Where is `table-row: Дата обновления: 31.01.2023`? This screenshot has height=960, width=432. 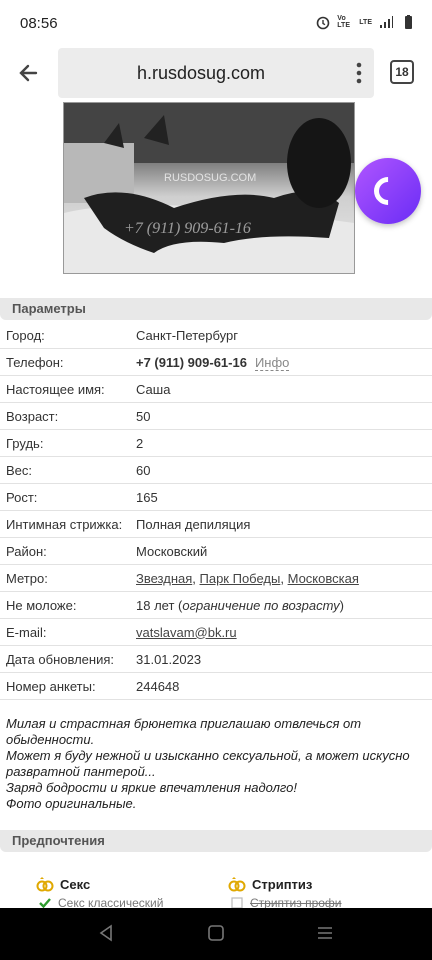
table-row: Дата обновления: 31.01.2023 is located at coordinates (216, 659).